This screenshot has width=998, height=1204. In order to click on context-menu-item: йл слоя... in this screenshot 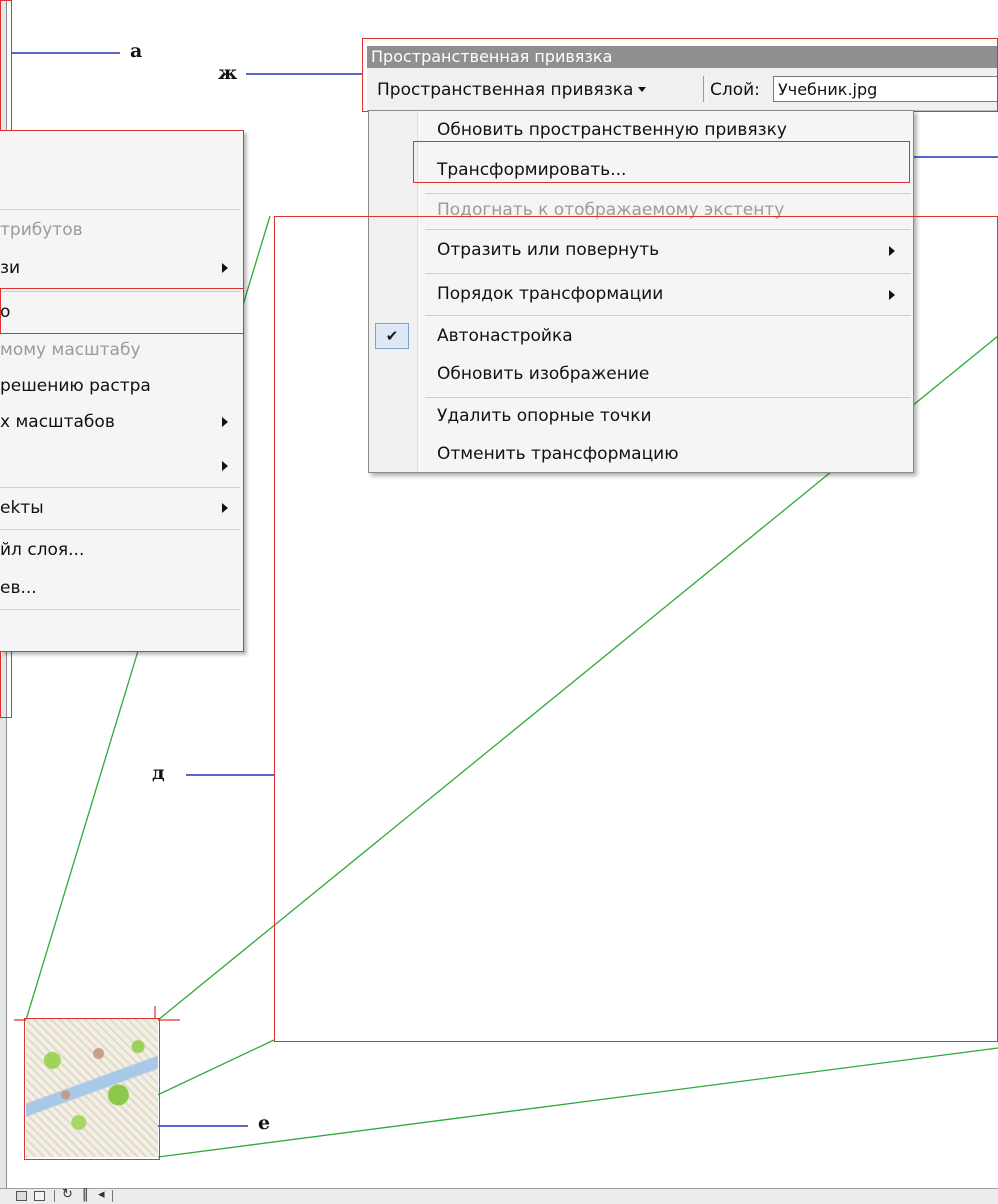, I will do `click(120, 550)`.